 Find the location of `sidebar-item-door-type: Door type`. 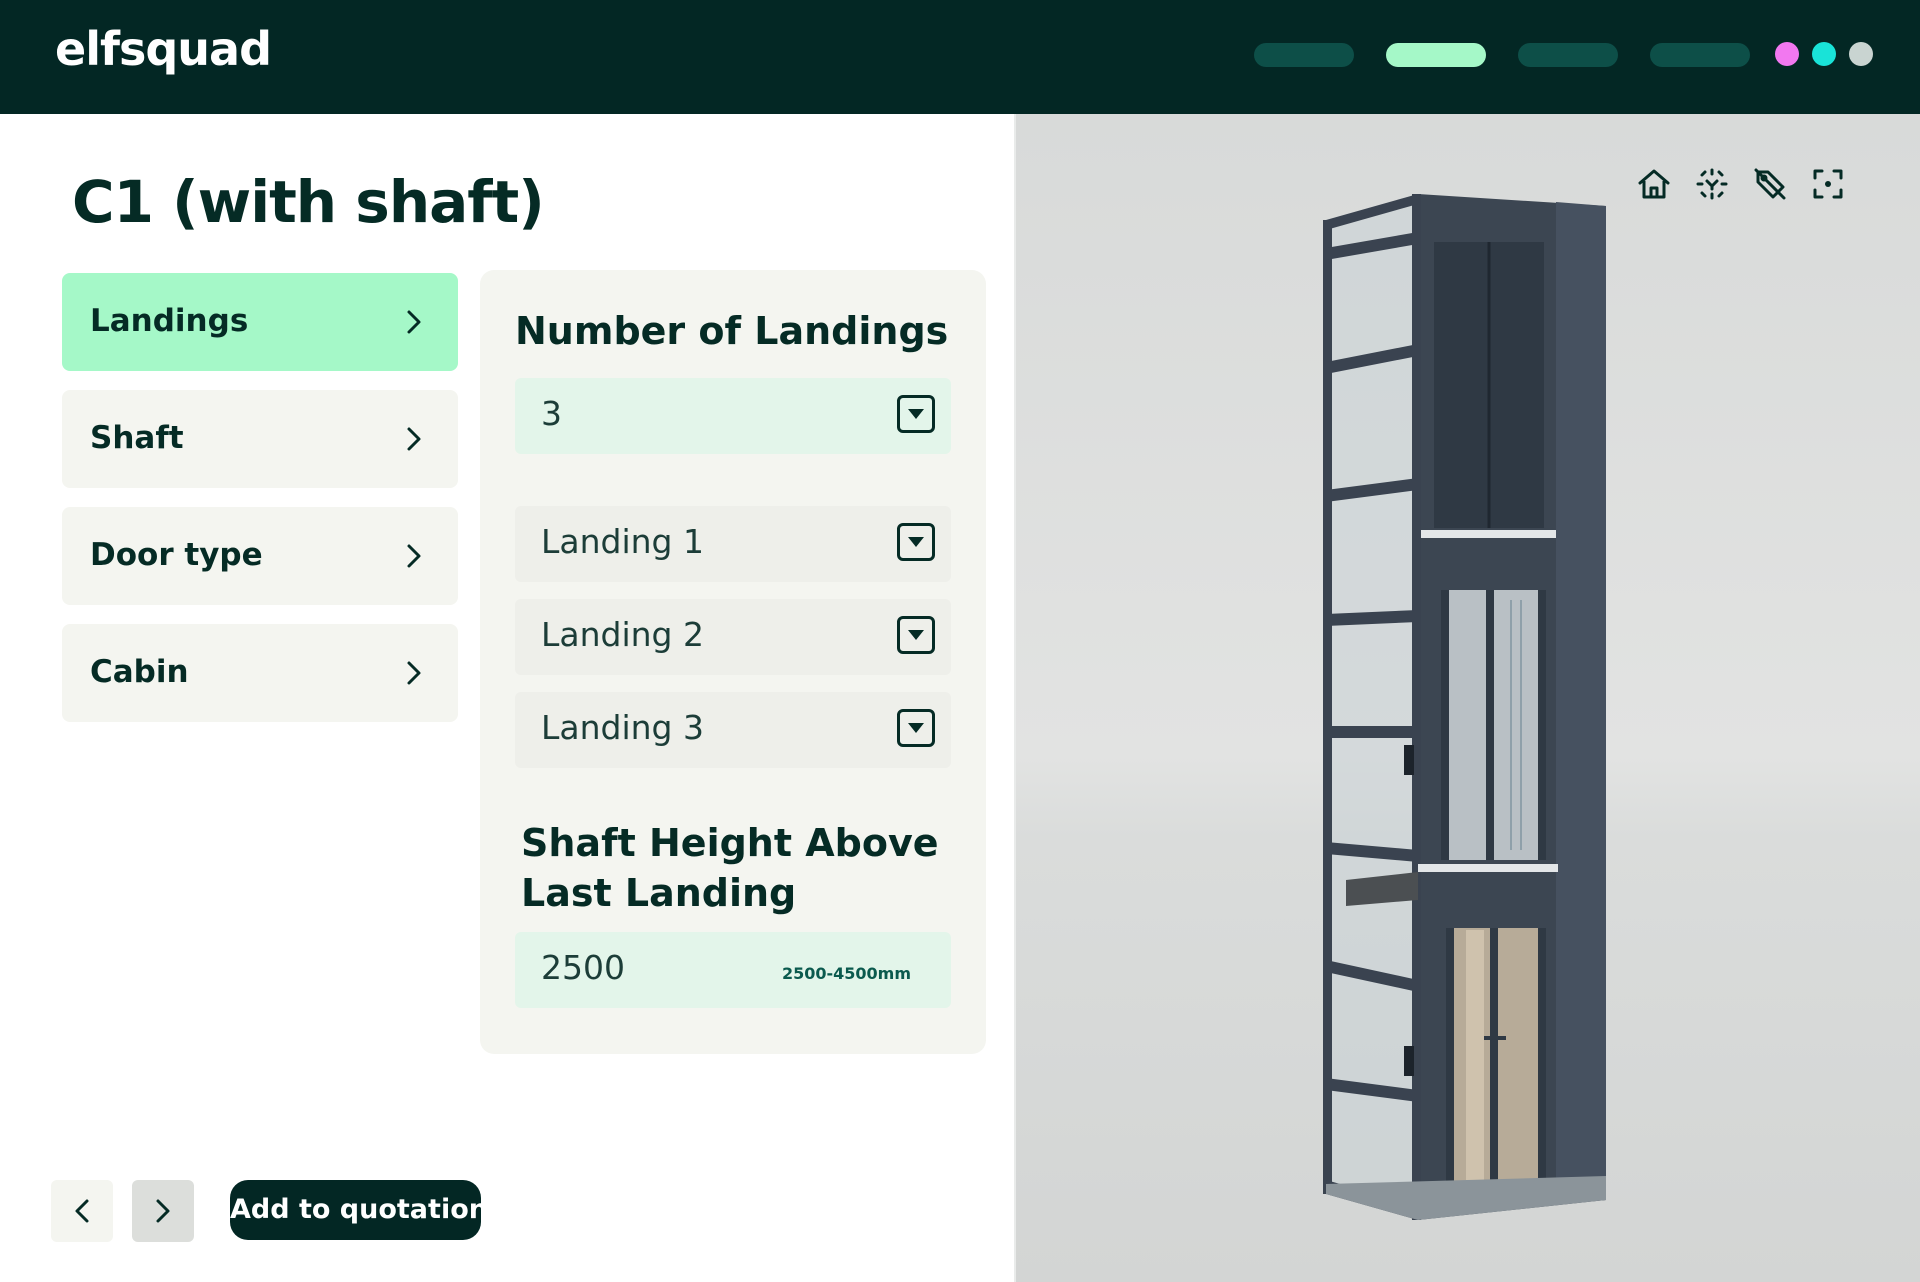

sidebar-item-door-type: Door type is located at coordinates (260, 556).